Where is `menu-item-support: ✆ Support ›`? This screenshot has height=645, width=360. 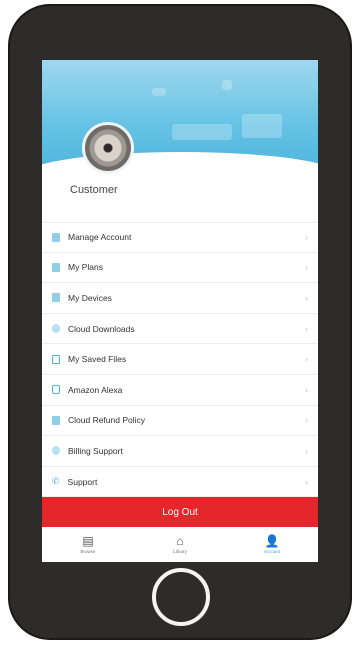 menu-item-support: ✆ Support › is located at coordinates (180, 482).